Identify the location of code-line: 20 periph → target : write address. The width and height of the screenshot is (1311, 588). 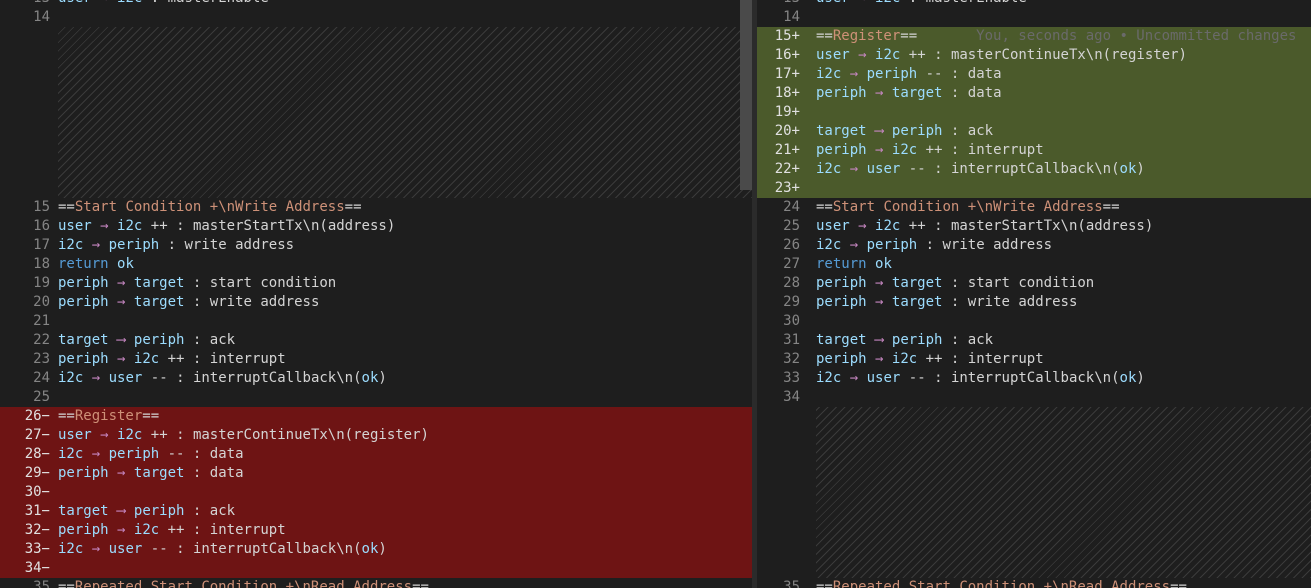
(376, 302).